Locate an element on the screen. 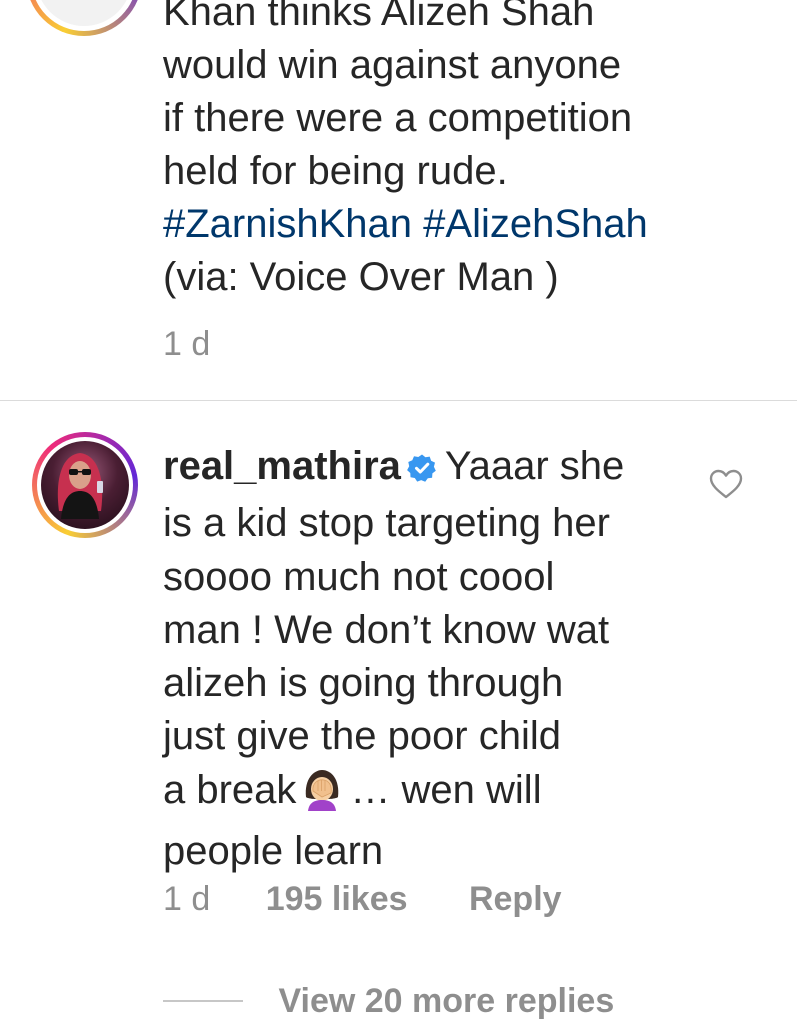  comment-line: just give the poor child is located at coordinates (362, 736).